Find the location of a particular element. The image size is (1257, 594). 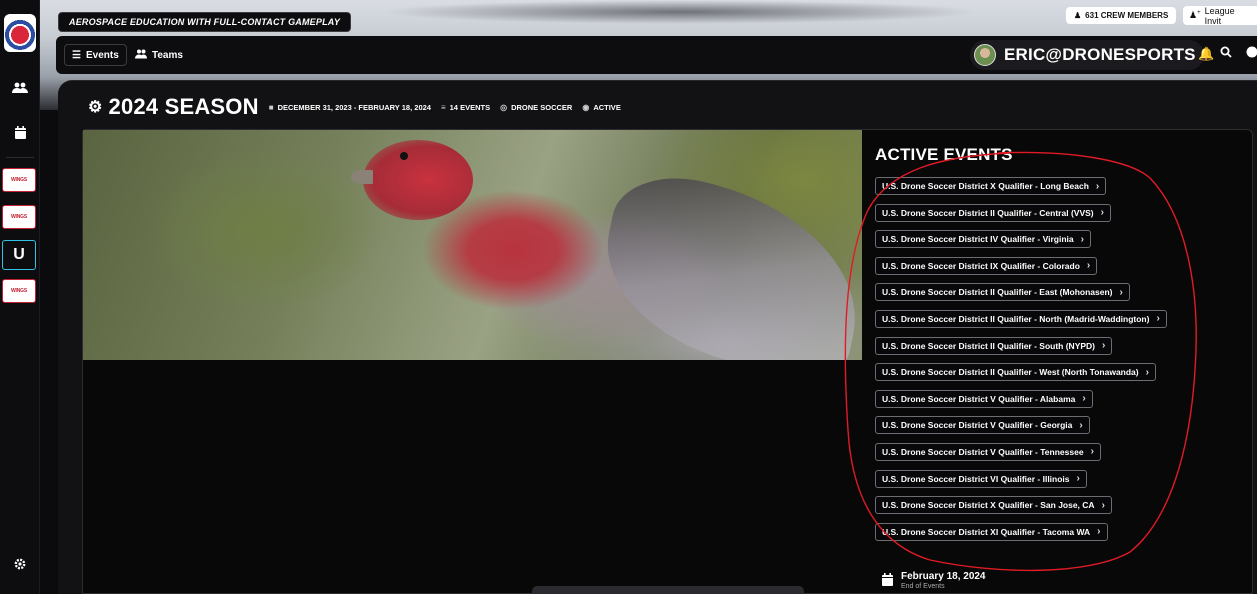

events-nav-label: Events is located at coordinates (102, 55).